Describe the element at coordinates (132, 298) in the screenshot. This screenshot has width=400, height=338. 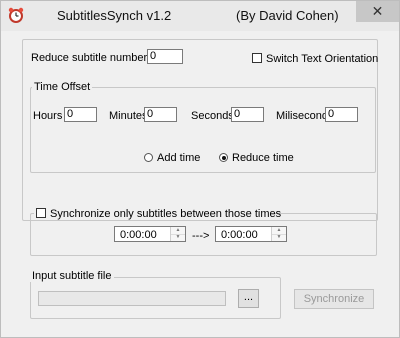
I see `input-file-path` at that location.